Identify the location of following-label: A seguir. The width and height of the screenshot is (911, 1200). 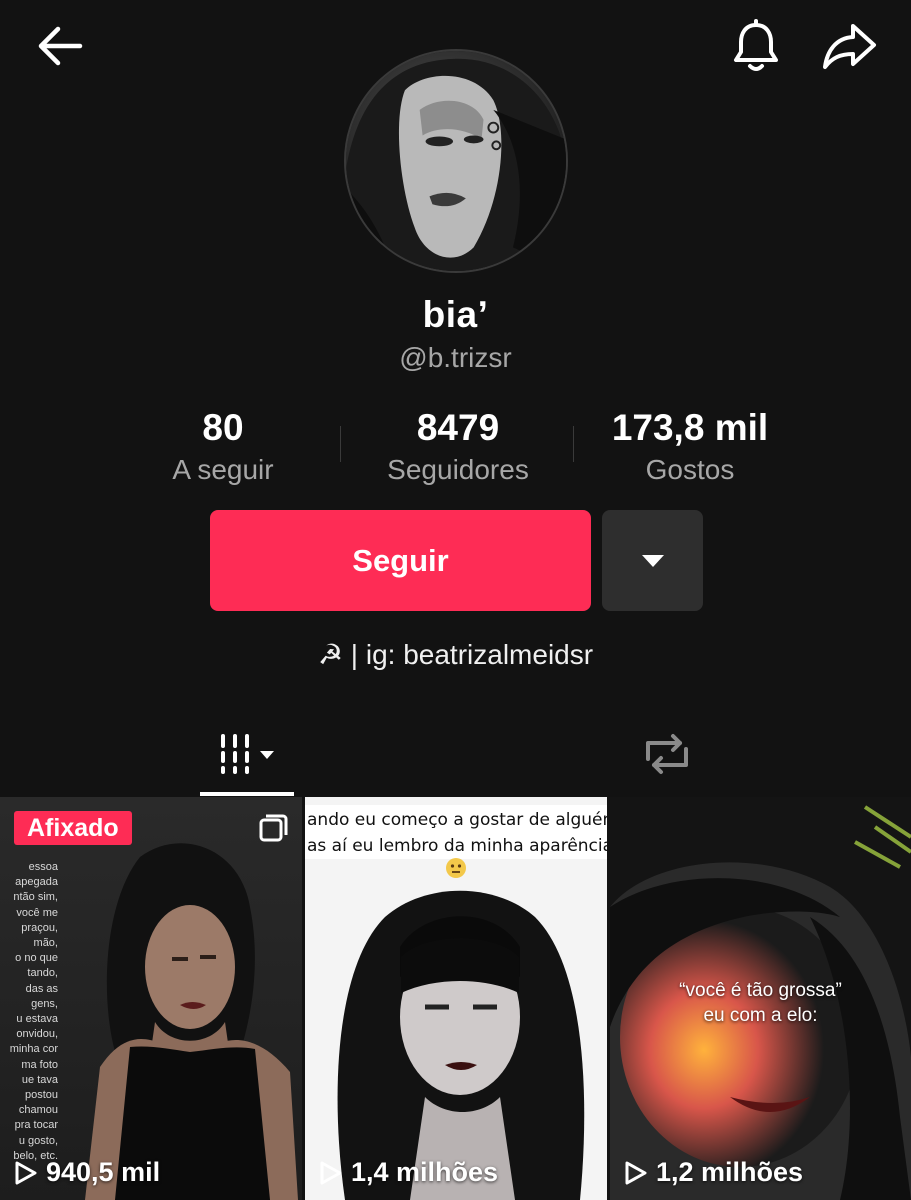
(223, 469).